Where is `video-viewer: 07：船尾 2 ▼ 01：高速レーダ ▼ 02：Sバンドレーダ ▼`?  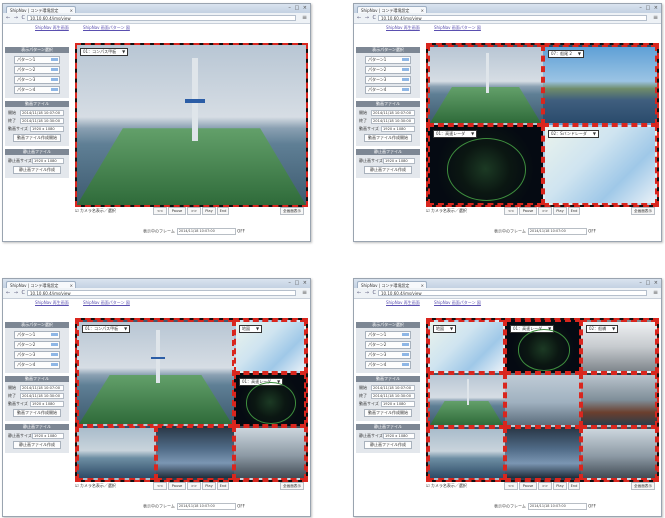 video-viewer: 07：船尾 2 ▼ 01：高速レーダ ▼ 02：Sバンドレーダ ▼ is located at coordinates (542, 125).